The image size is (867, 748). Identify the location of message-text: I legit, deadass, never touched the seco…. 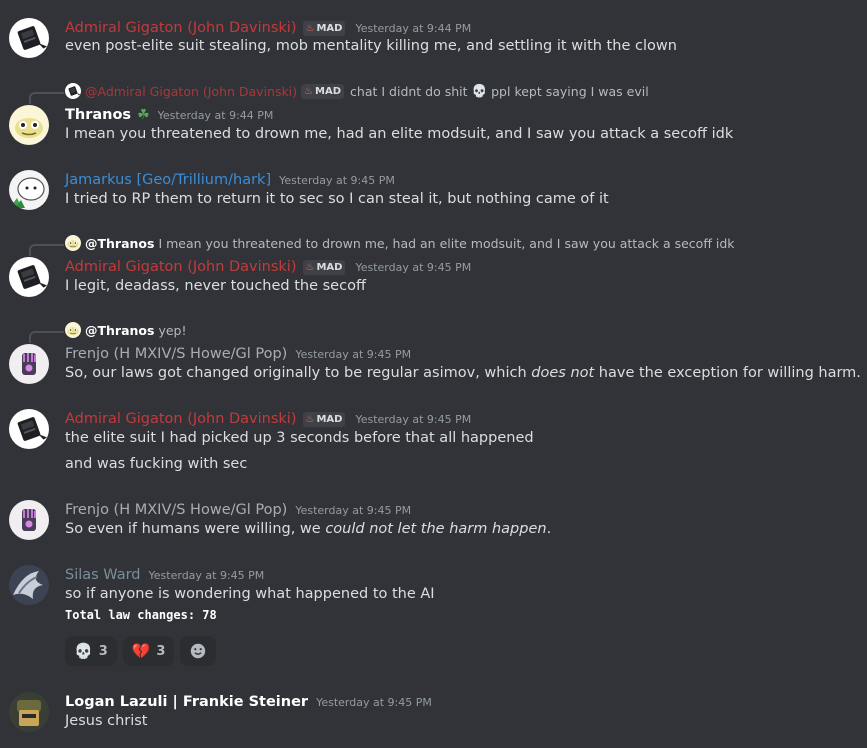
(215, 286).